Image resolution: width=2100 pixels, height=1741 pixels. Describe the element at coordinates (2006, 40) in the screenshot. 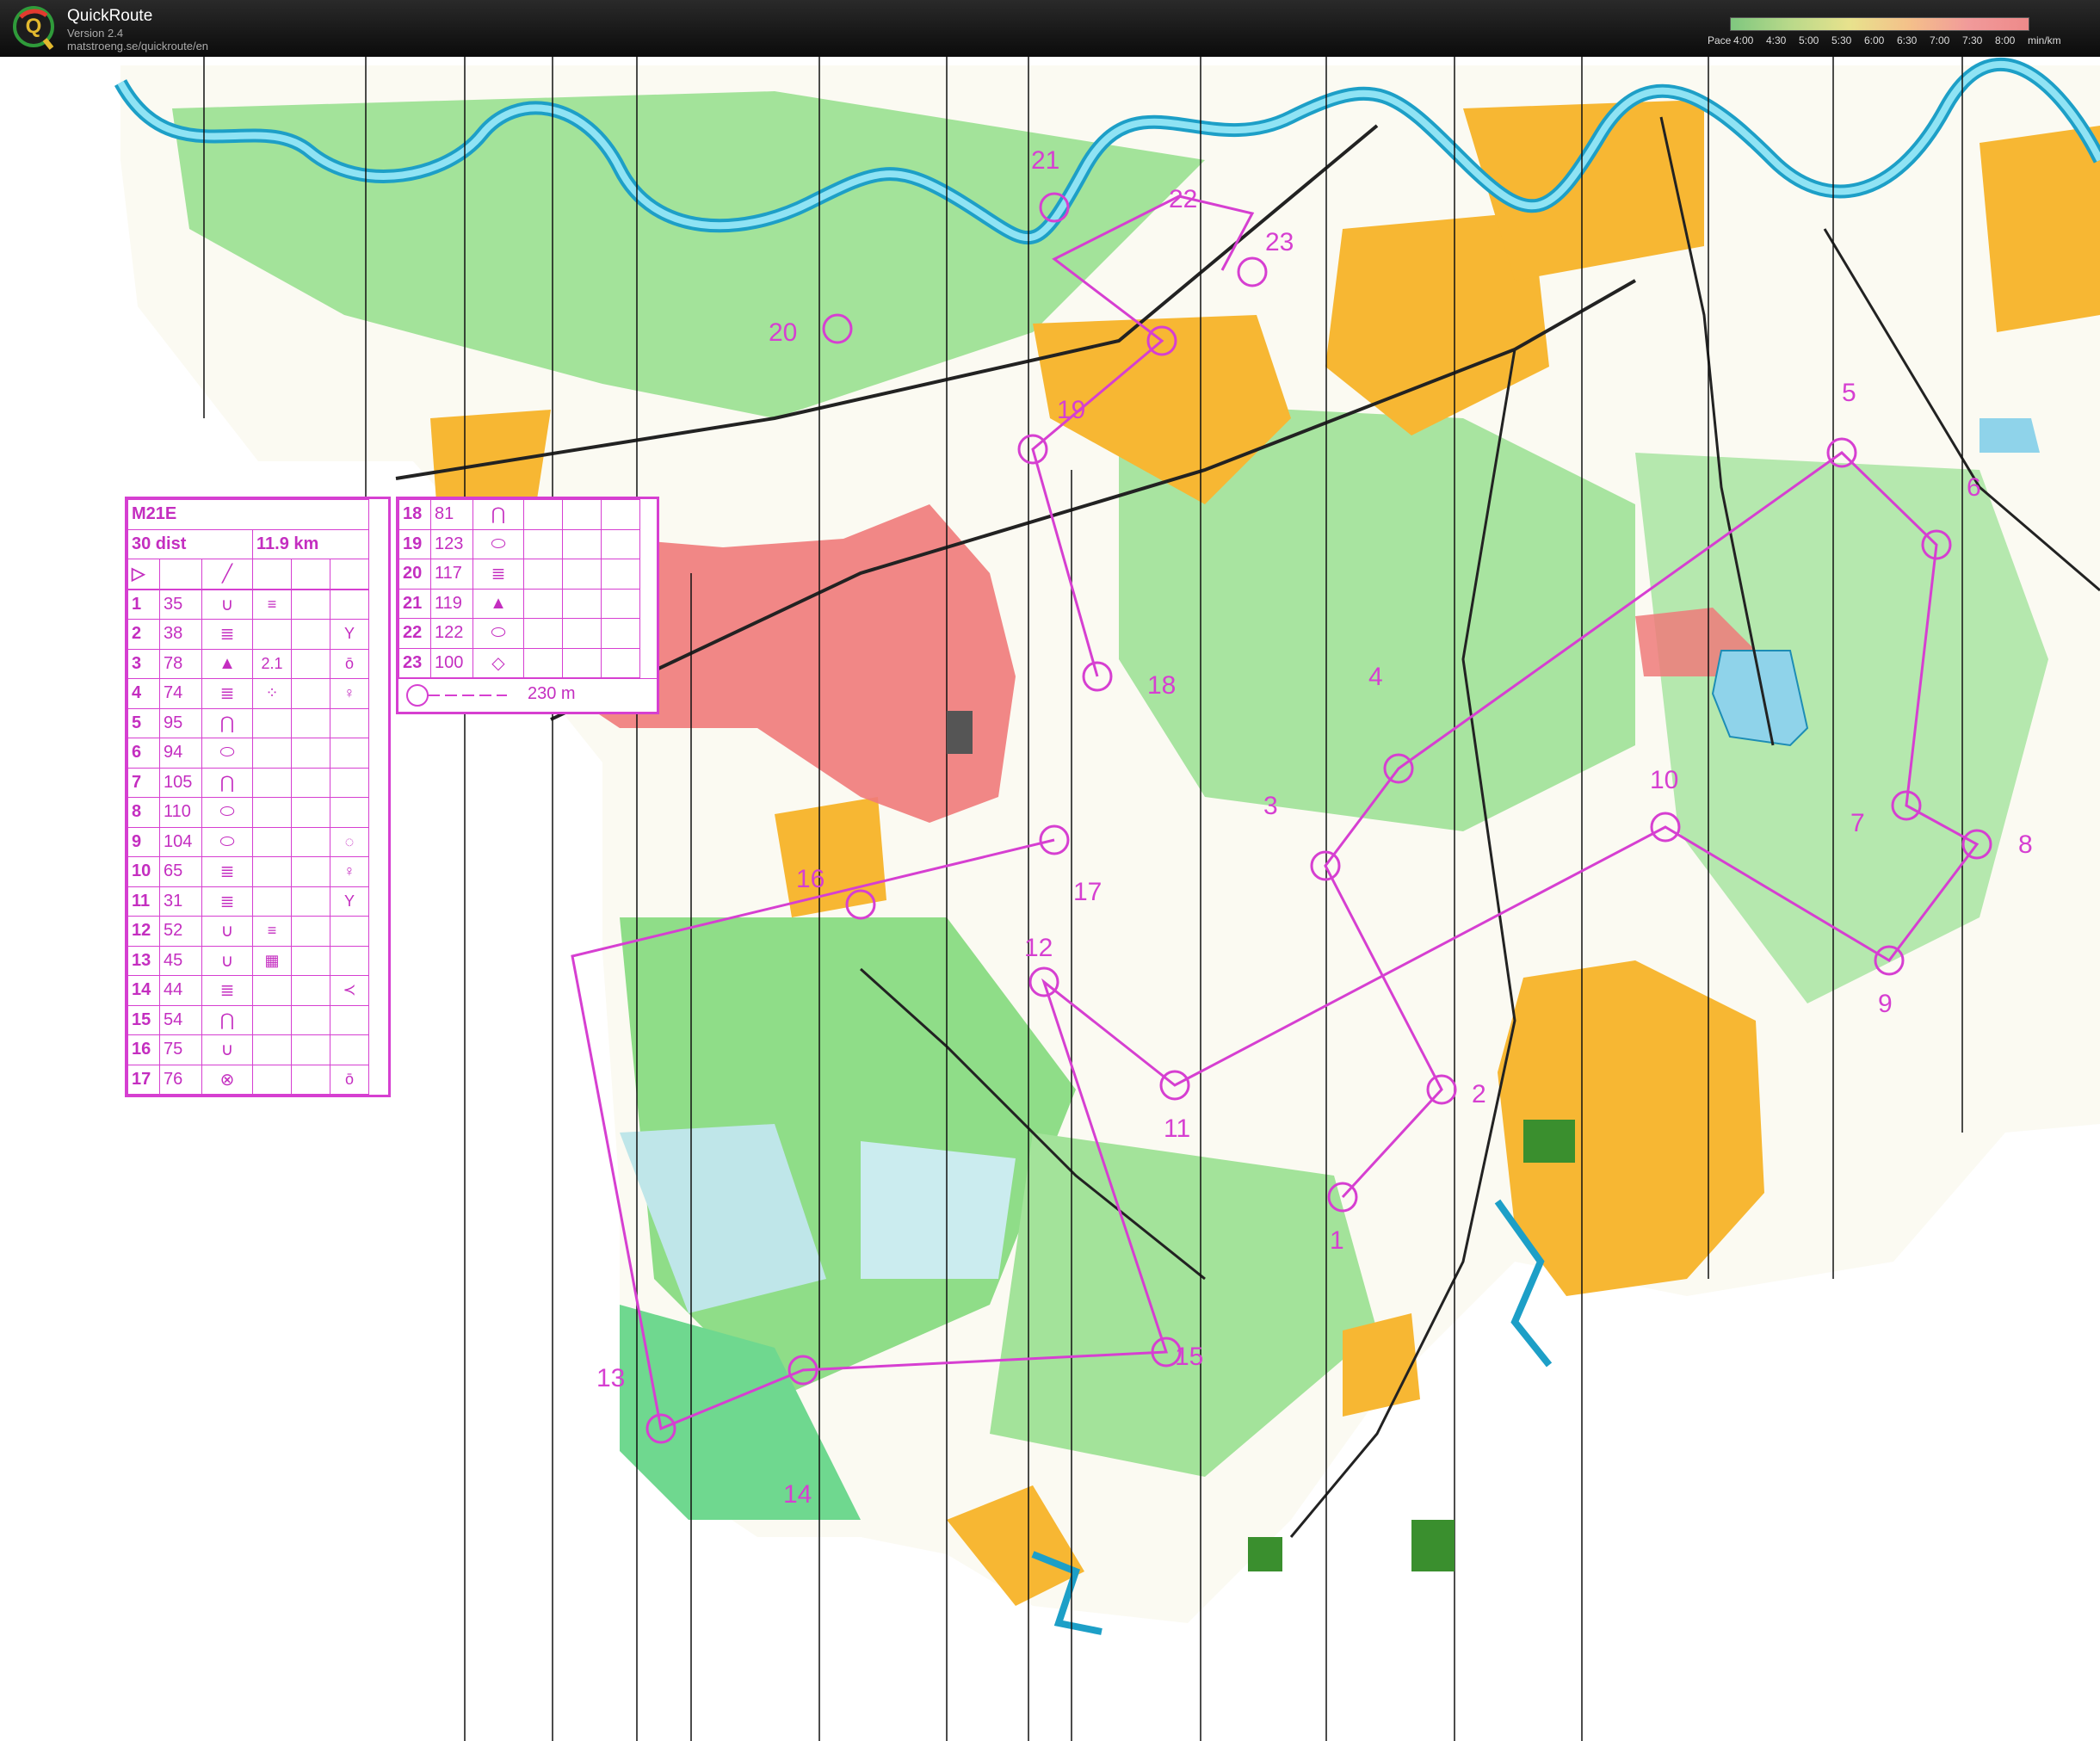

I see `pace-label: 8:00` at that location.